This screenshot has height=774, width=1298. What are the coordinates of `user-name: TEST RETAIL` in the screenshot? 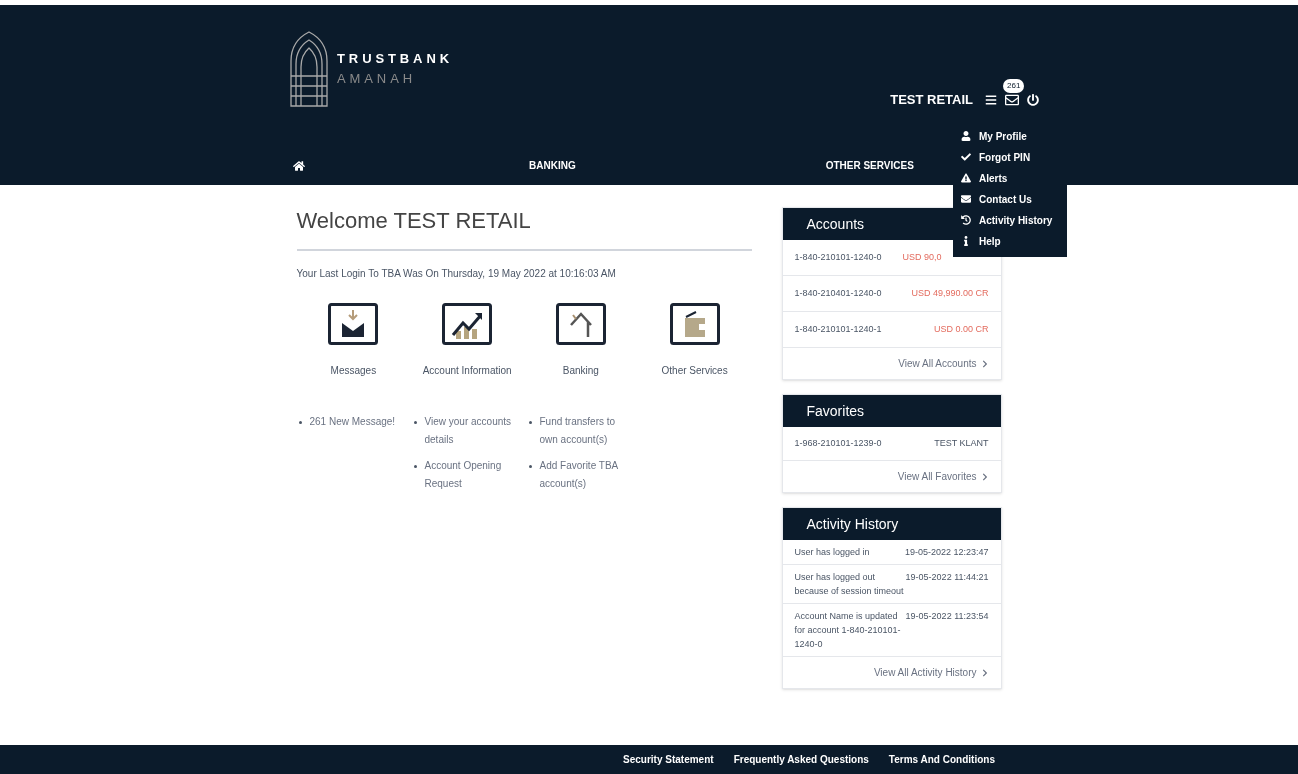 It's located at (931, 100).